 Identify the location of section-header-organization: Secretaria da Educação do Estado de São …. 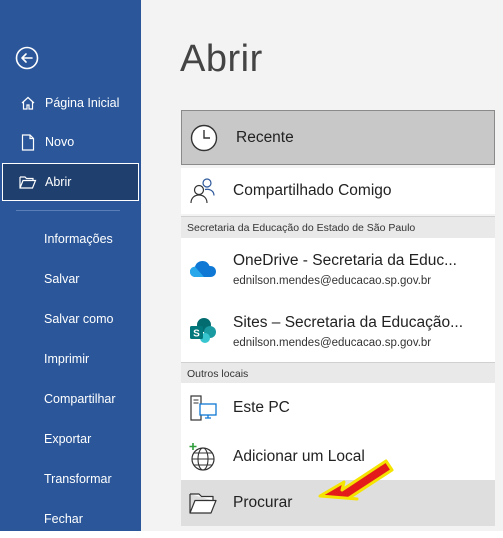
(338, 227).